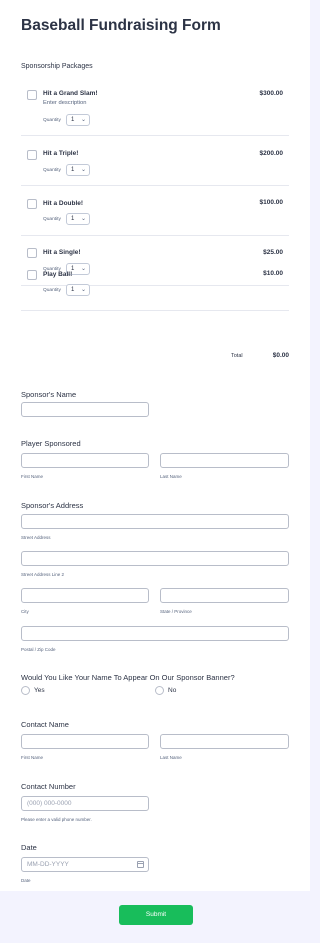 This screenshot has height=943, width=320. Describe the element at coordinates (280, 355) in the screenshot. I see `total-value: $0.00` at that location.